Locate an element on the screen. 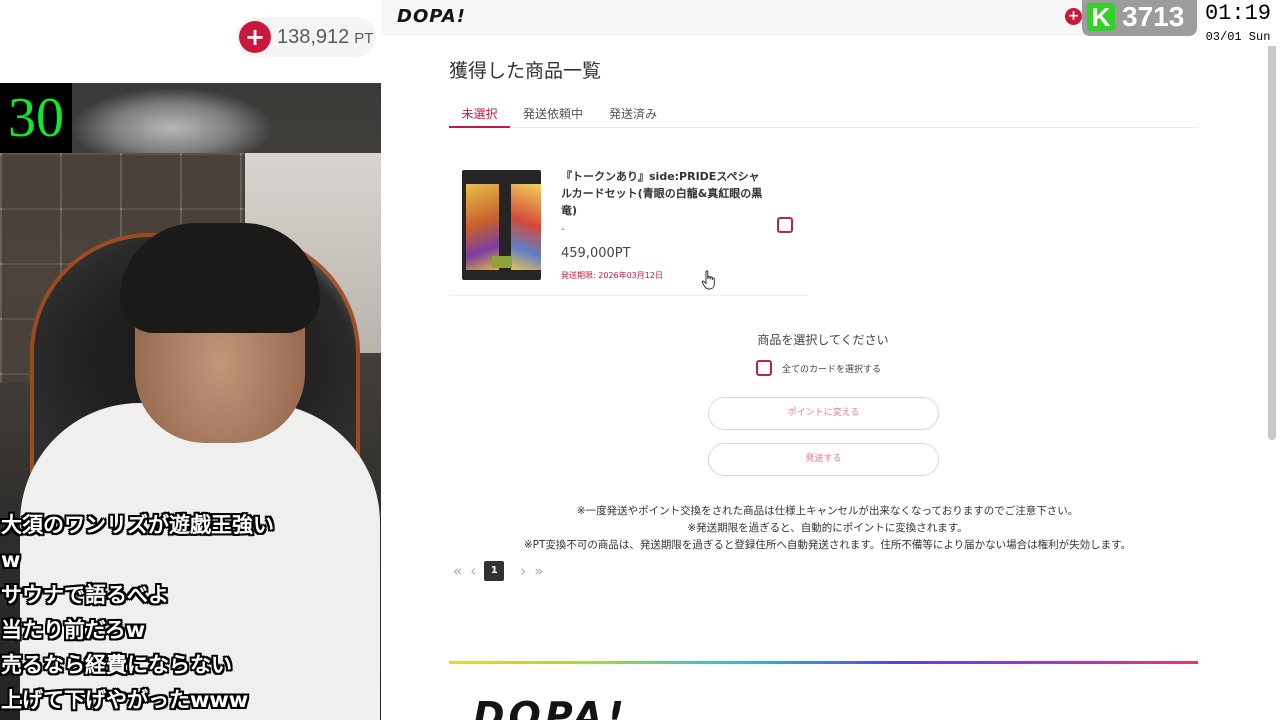  select-all-label: 全てのカードを選択する is located at coordinates (831, 368).